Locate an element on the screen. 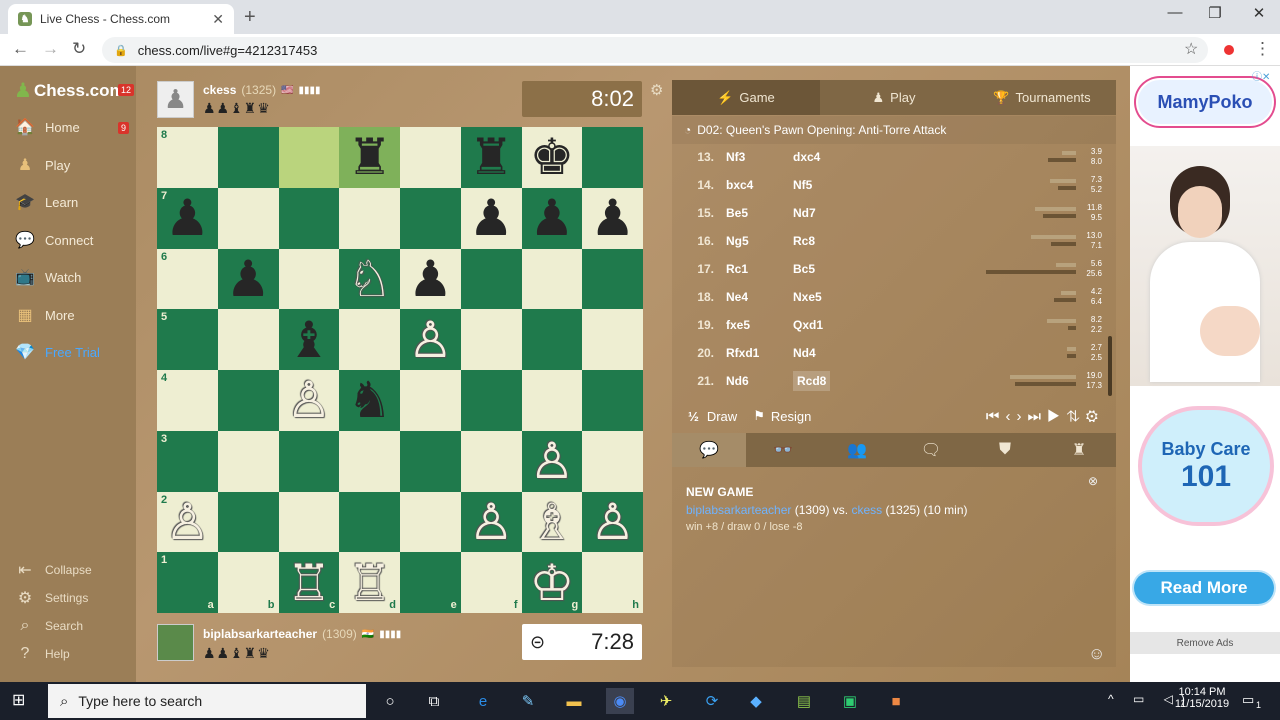 This screenshot has width=1280, height=720. draw-button: Draw is located at coordinates (722, 416).